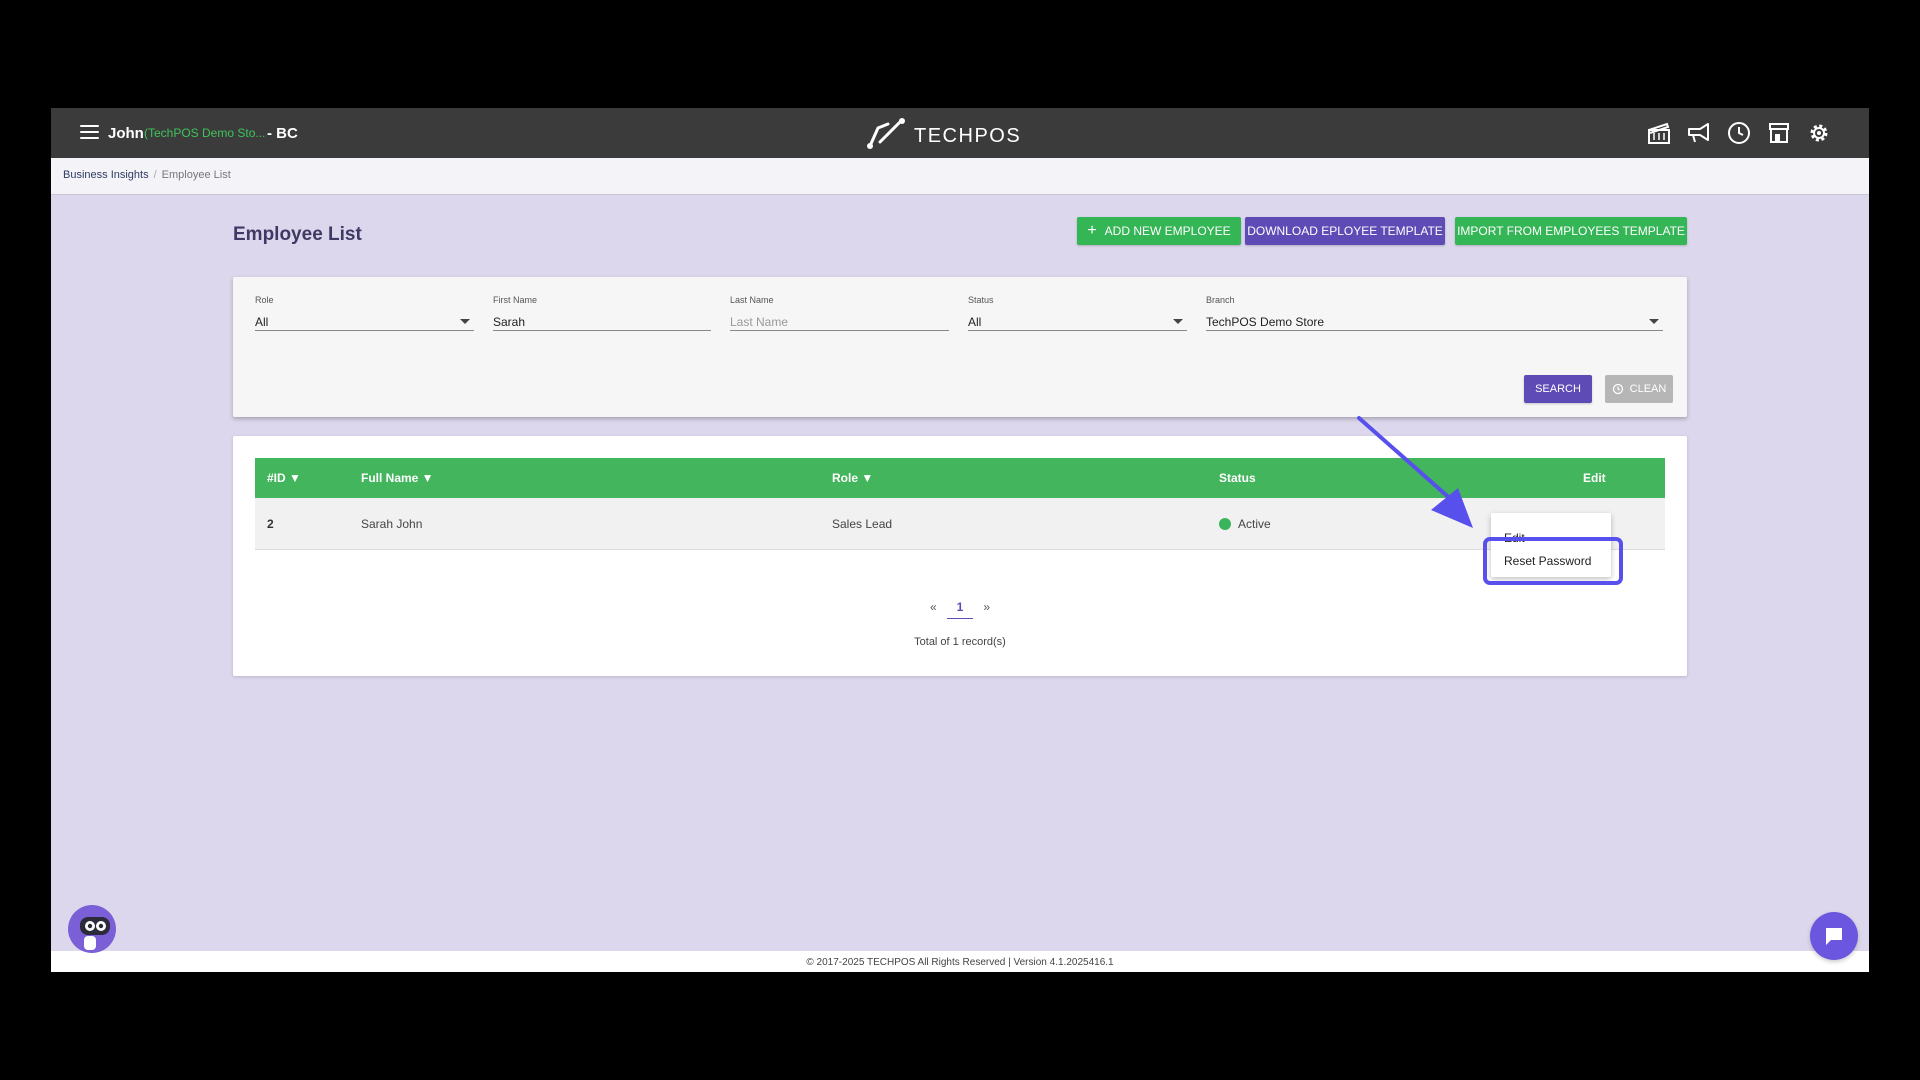  I want to click on status-select-value: All, so click(975, 322).